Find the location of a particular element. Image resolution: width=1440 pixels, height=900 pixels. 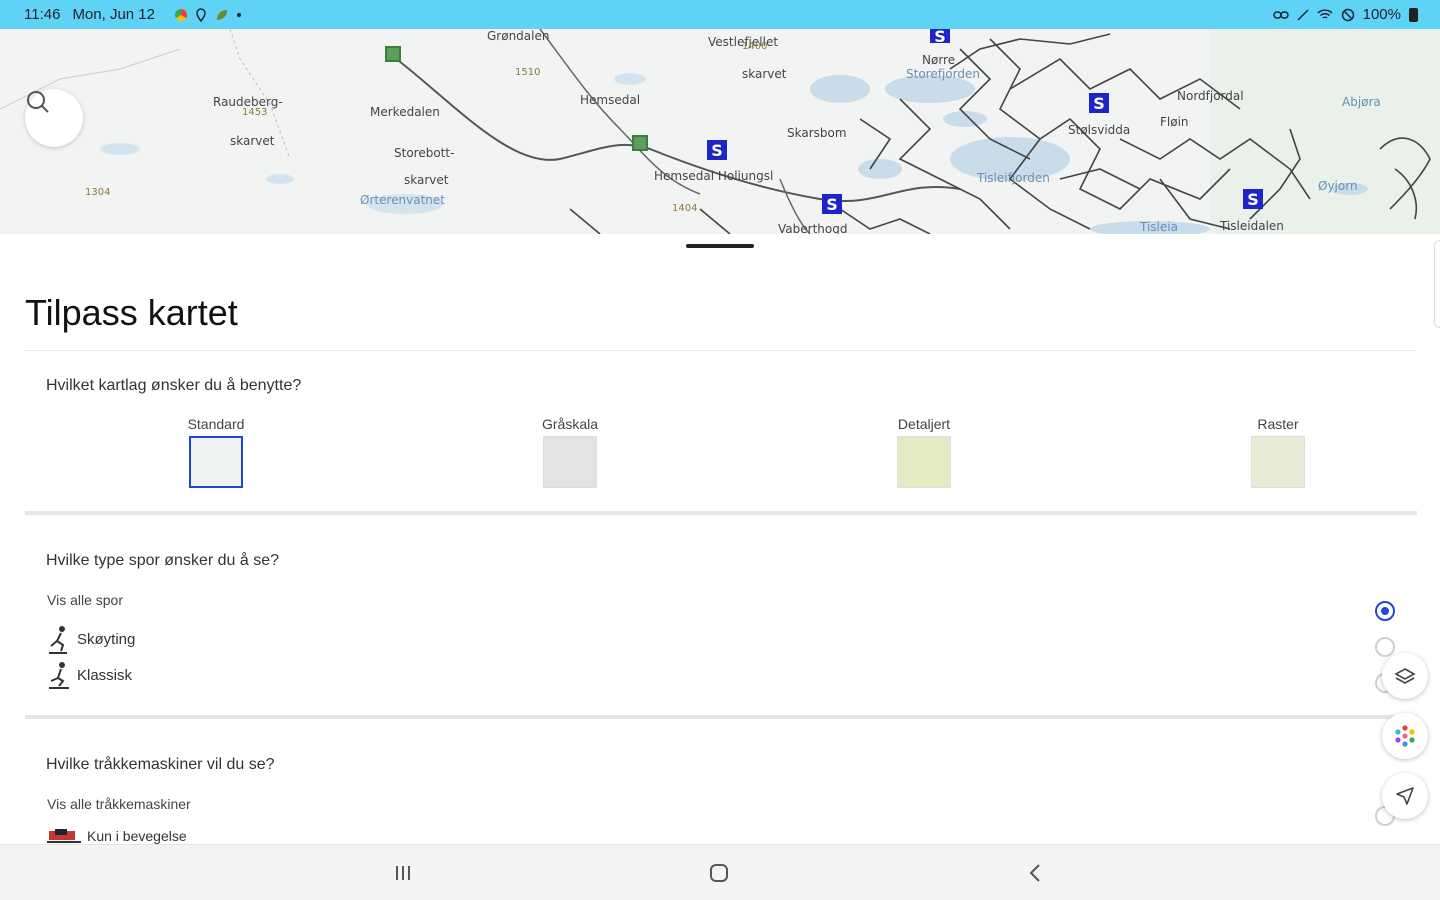

wifi-icon is located at coordinates (1325, 13).